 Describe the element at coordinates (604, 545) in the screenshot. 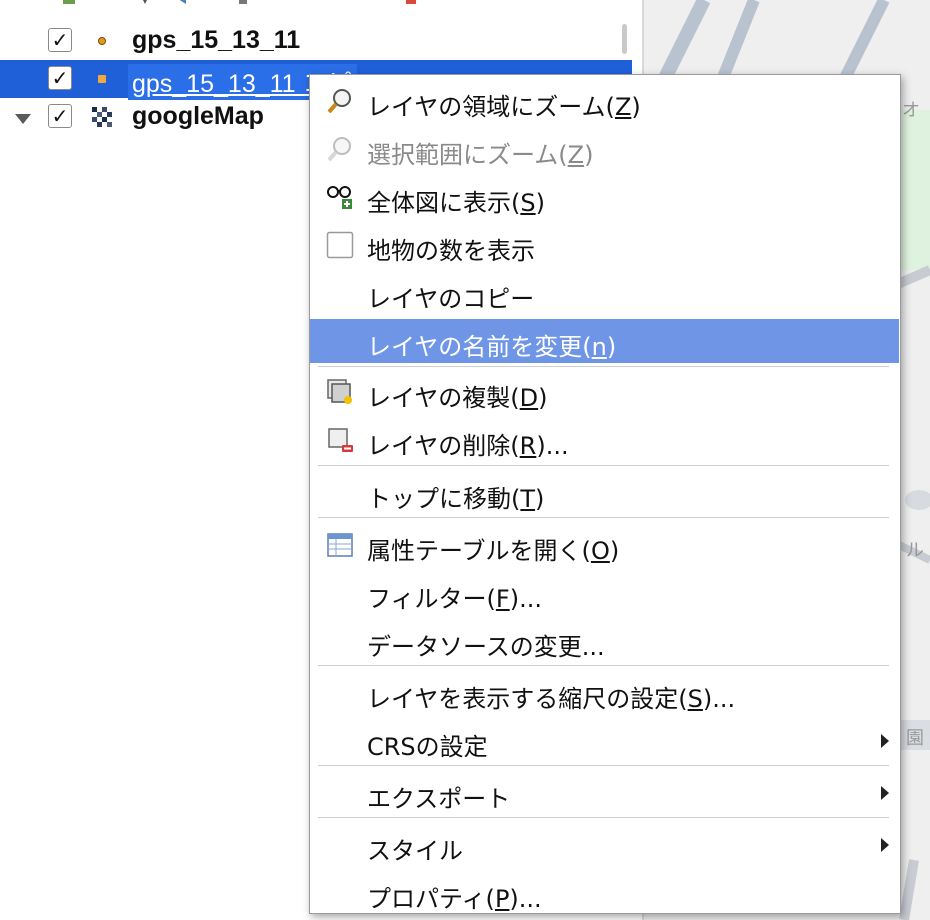

I see `menu-item-open-attribute-table: 属性テーブルを開く(O)` at that location.